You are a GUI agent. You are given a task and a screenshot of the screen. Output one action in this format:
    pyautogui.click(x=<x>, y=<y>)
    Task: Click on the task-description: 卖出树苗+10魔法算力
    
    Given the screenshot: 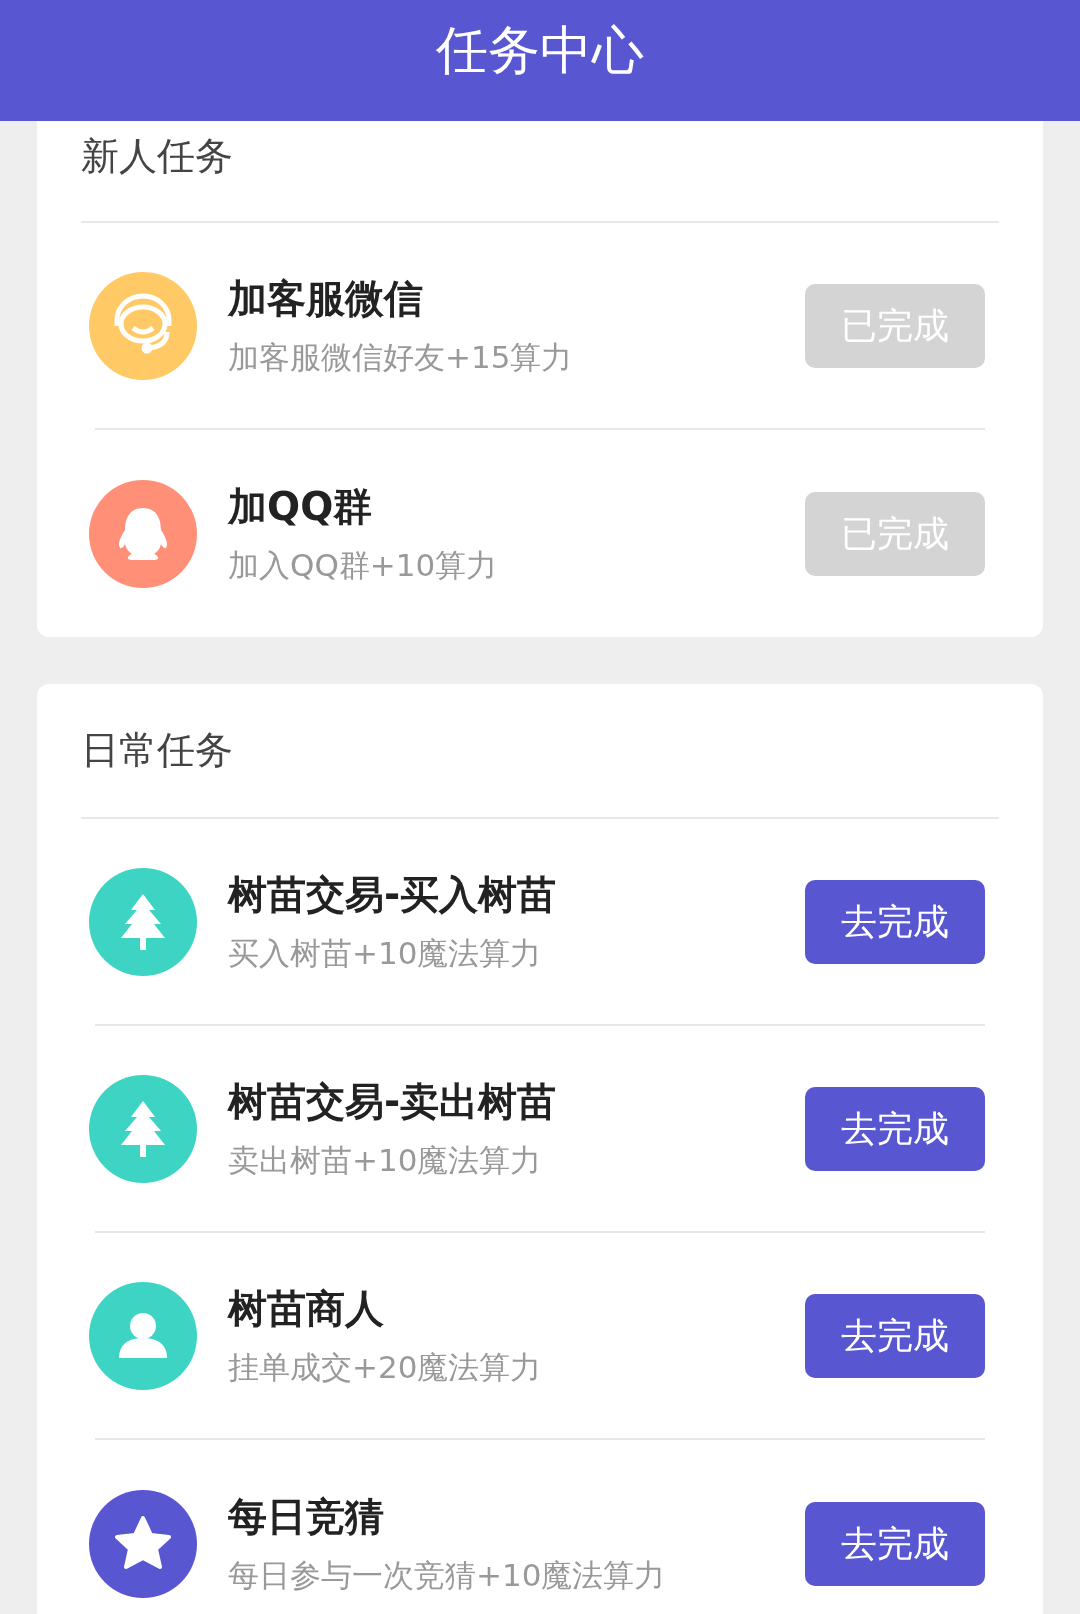 What is the action you would take?
    pyautogui.click(x=385, y=1160)
    